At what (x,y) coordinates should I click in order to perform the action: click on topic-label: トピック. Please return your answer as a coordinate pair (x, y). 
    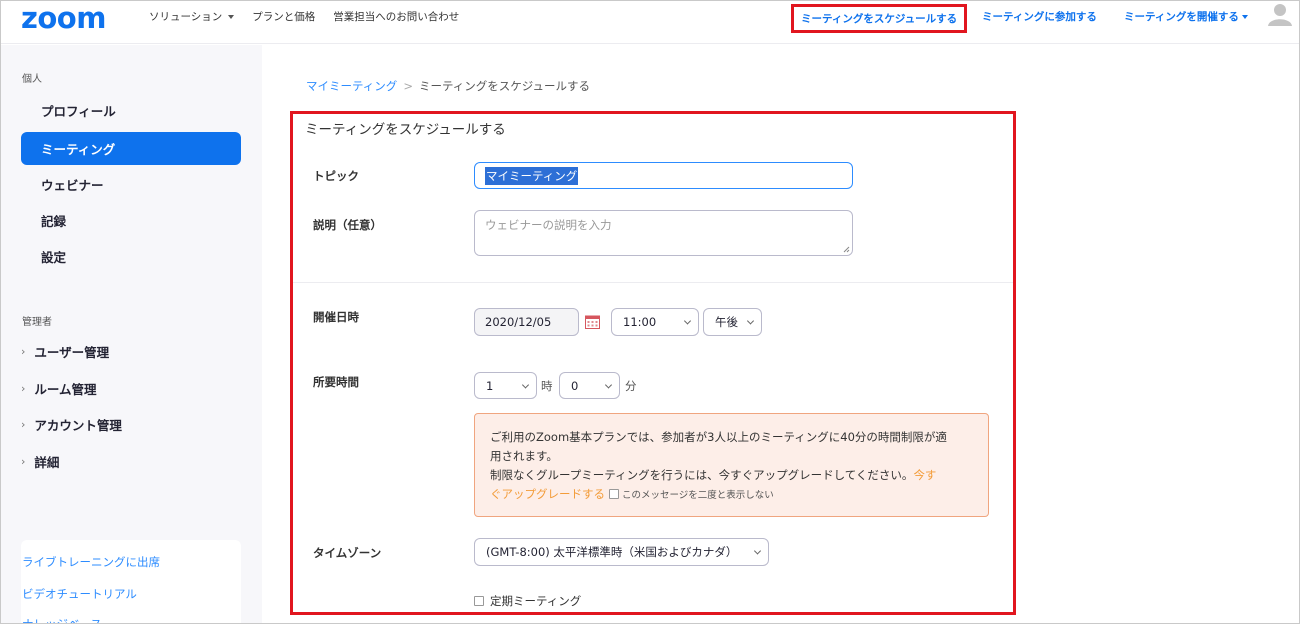
    Looking at the image, I should click on (336, 176).